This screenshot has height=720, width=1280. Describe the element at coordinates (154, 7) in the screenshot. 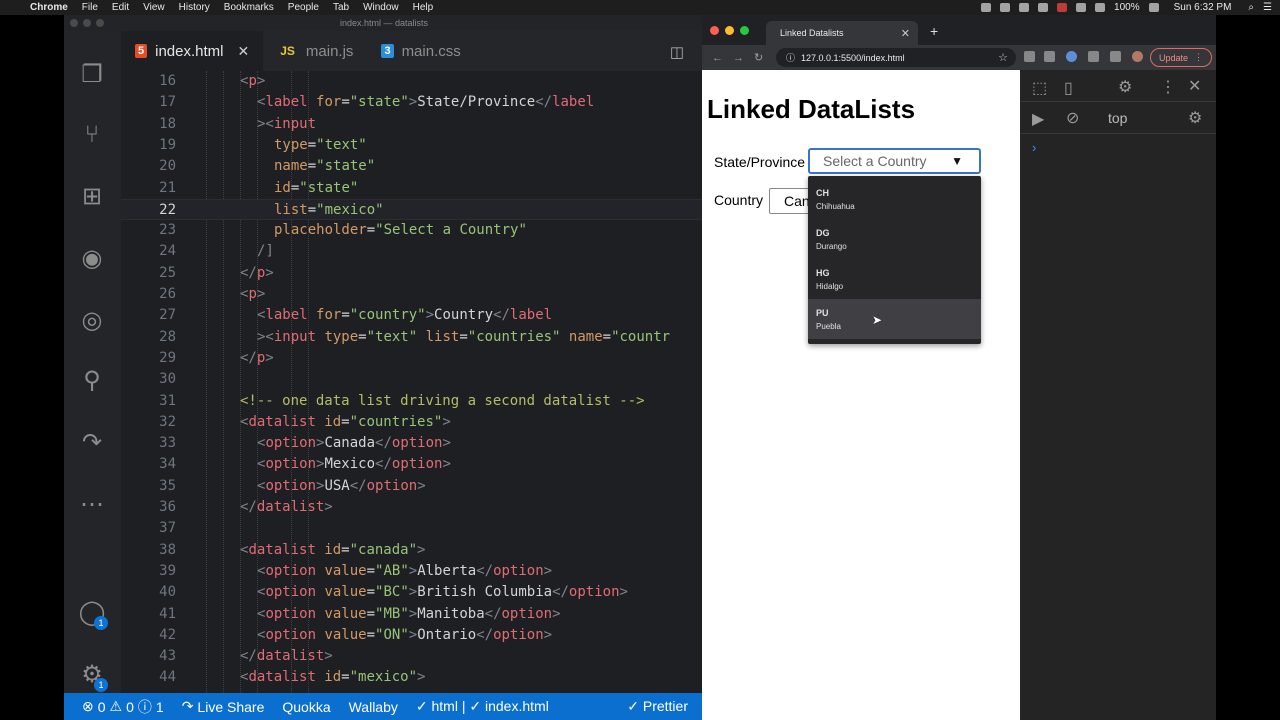

I see `menu-view: View` at that location.